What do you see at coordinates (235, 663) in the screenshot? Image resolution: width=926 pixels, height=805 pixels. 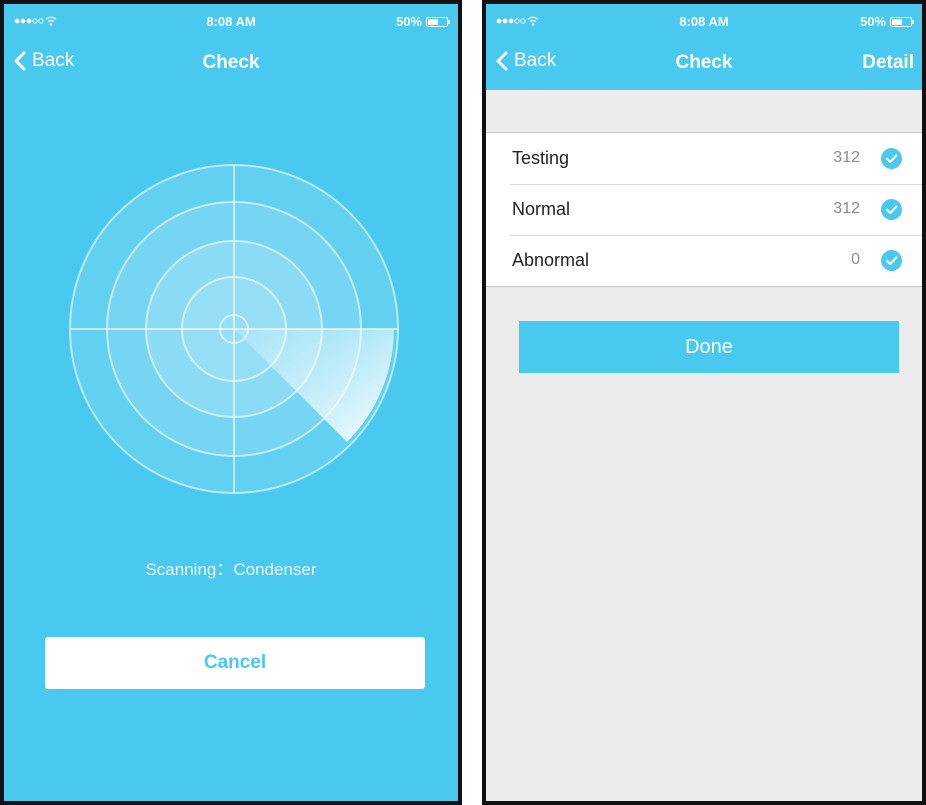 I see `cancel-button: Cancel` at bounding box center [235, 663].